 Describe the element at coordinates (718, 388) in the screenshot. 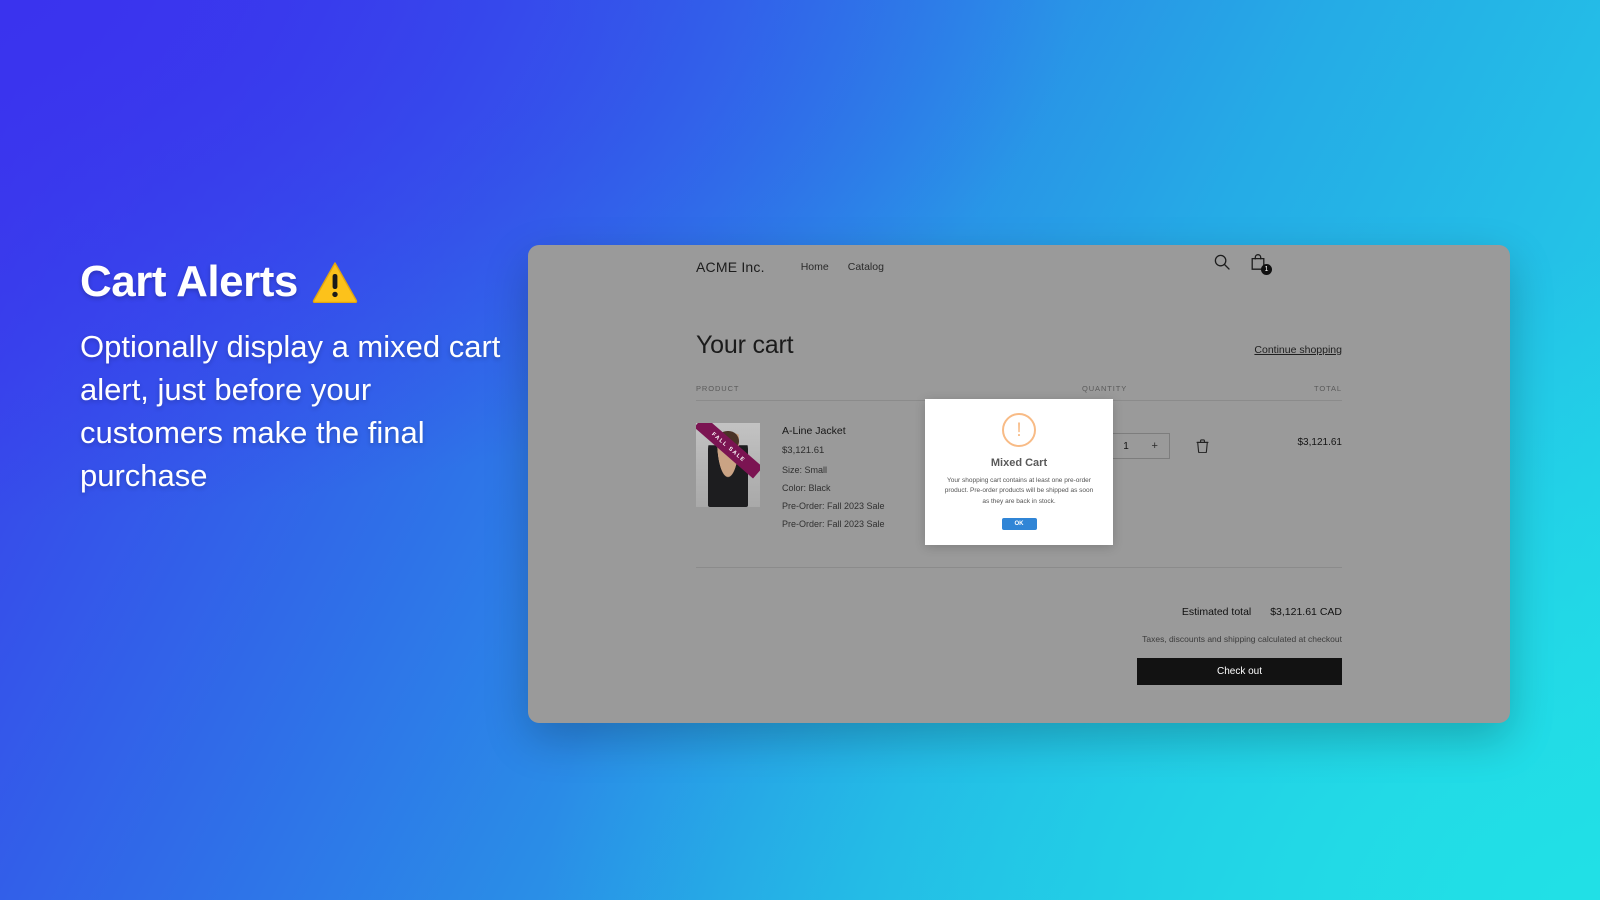

I see `column-header-product: PRODUCT` at that location.